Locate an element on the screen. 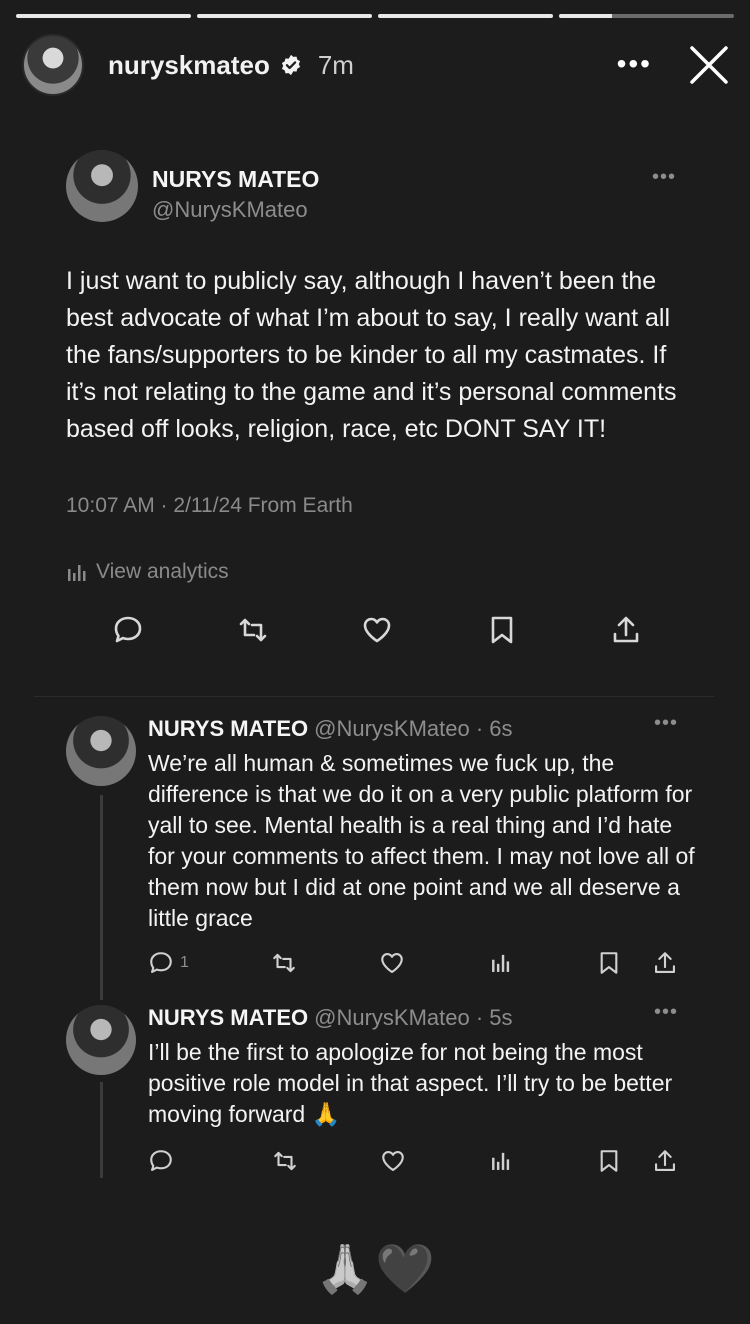 The image size is (750, 1324). reply-header: NURYS MATEO @NurysKMateo · 6s is located at coordinates (422, 729).